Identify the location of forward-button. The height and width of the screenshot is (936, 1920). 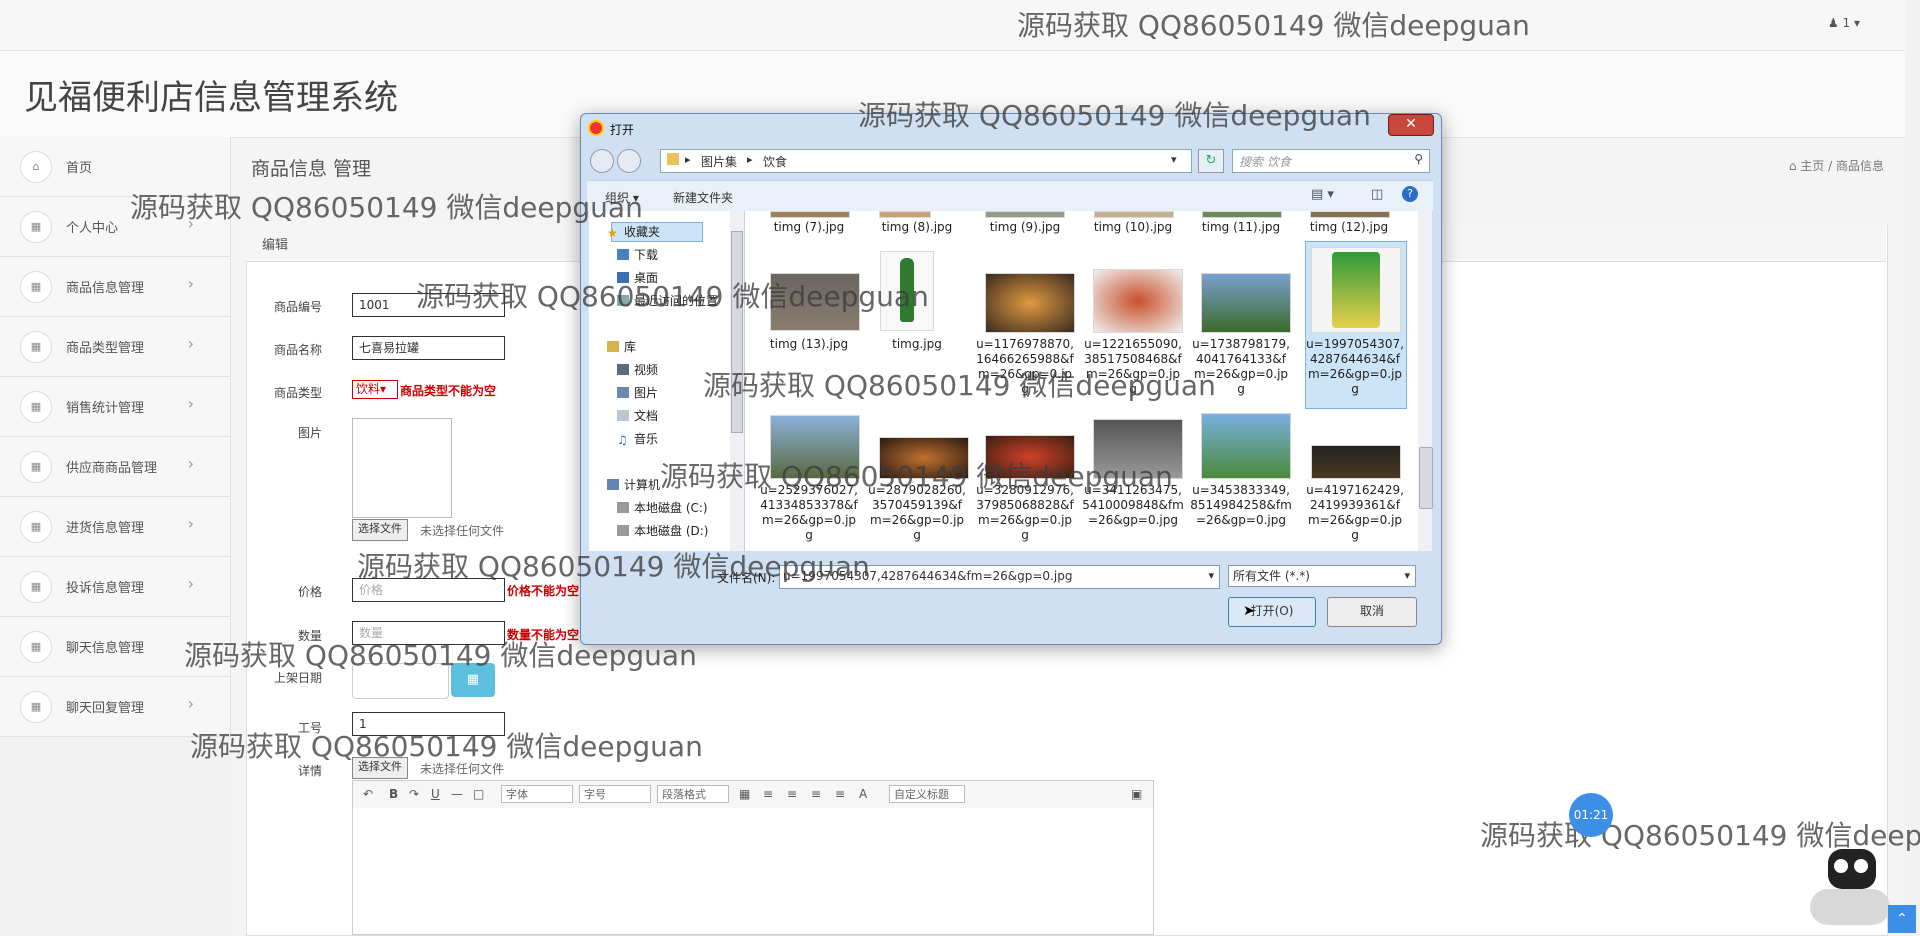
(629, 161).